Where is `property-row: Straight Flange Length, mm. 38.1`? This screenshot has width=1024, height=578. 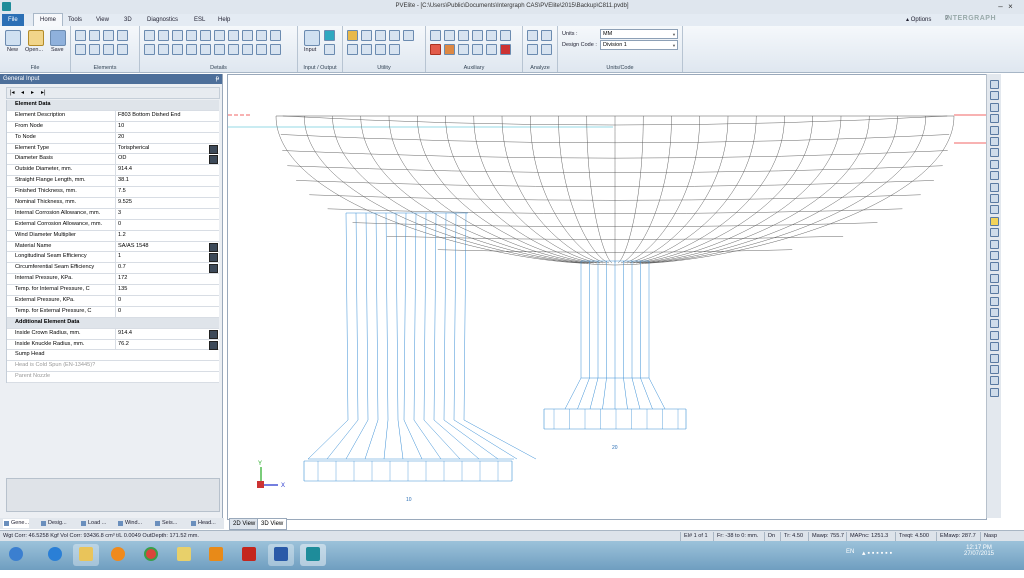 property-row: Straight Flange Length, mm. 38.1 is located at coordinates (113, 182).